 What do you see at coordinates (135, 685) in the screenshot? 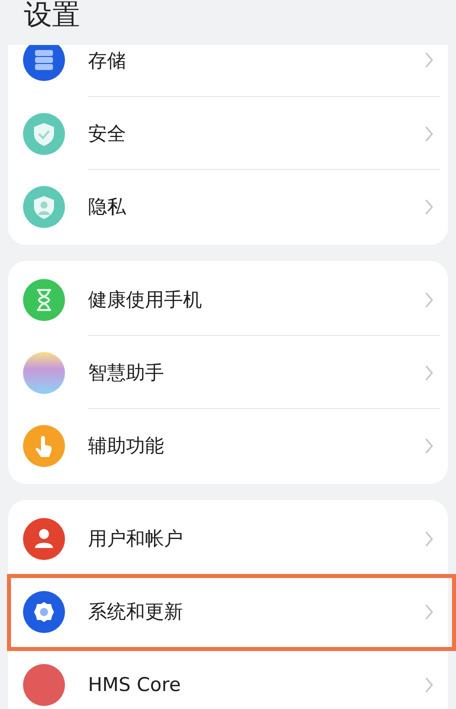
I see `item-label: HMS Core` at bounding box center [135, 685].